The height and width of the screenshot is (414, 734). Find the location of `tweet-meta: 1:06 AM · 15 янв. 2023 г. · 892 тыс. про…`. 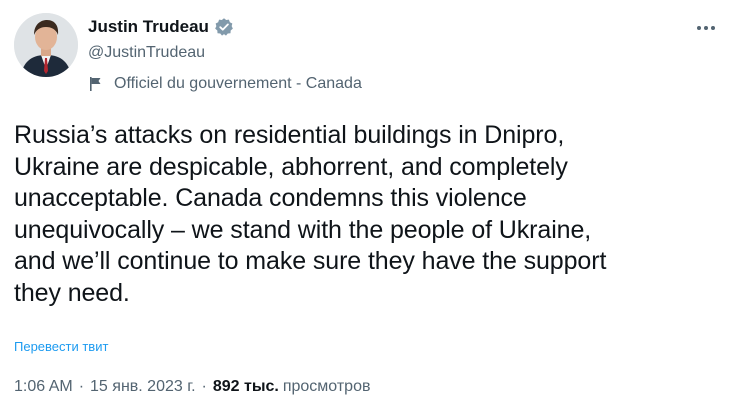

tweet-meta: 1:06 AM · 15 янв. 2023 г. · 892 тыс. про… is located at coordinates (192, 387).